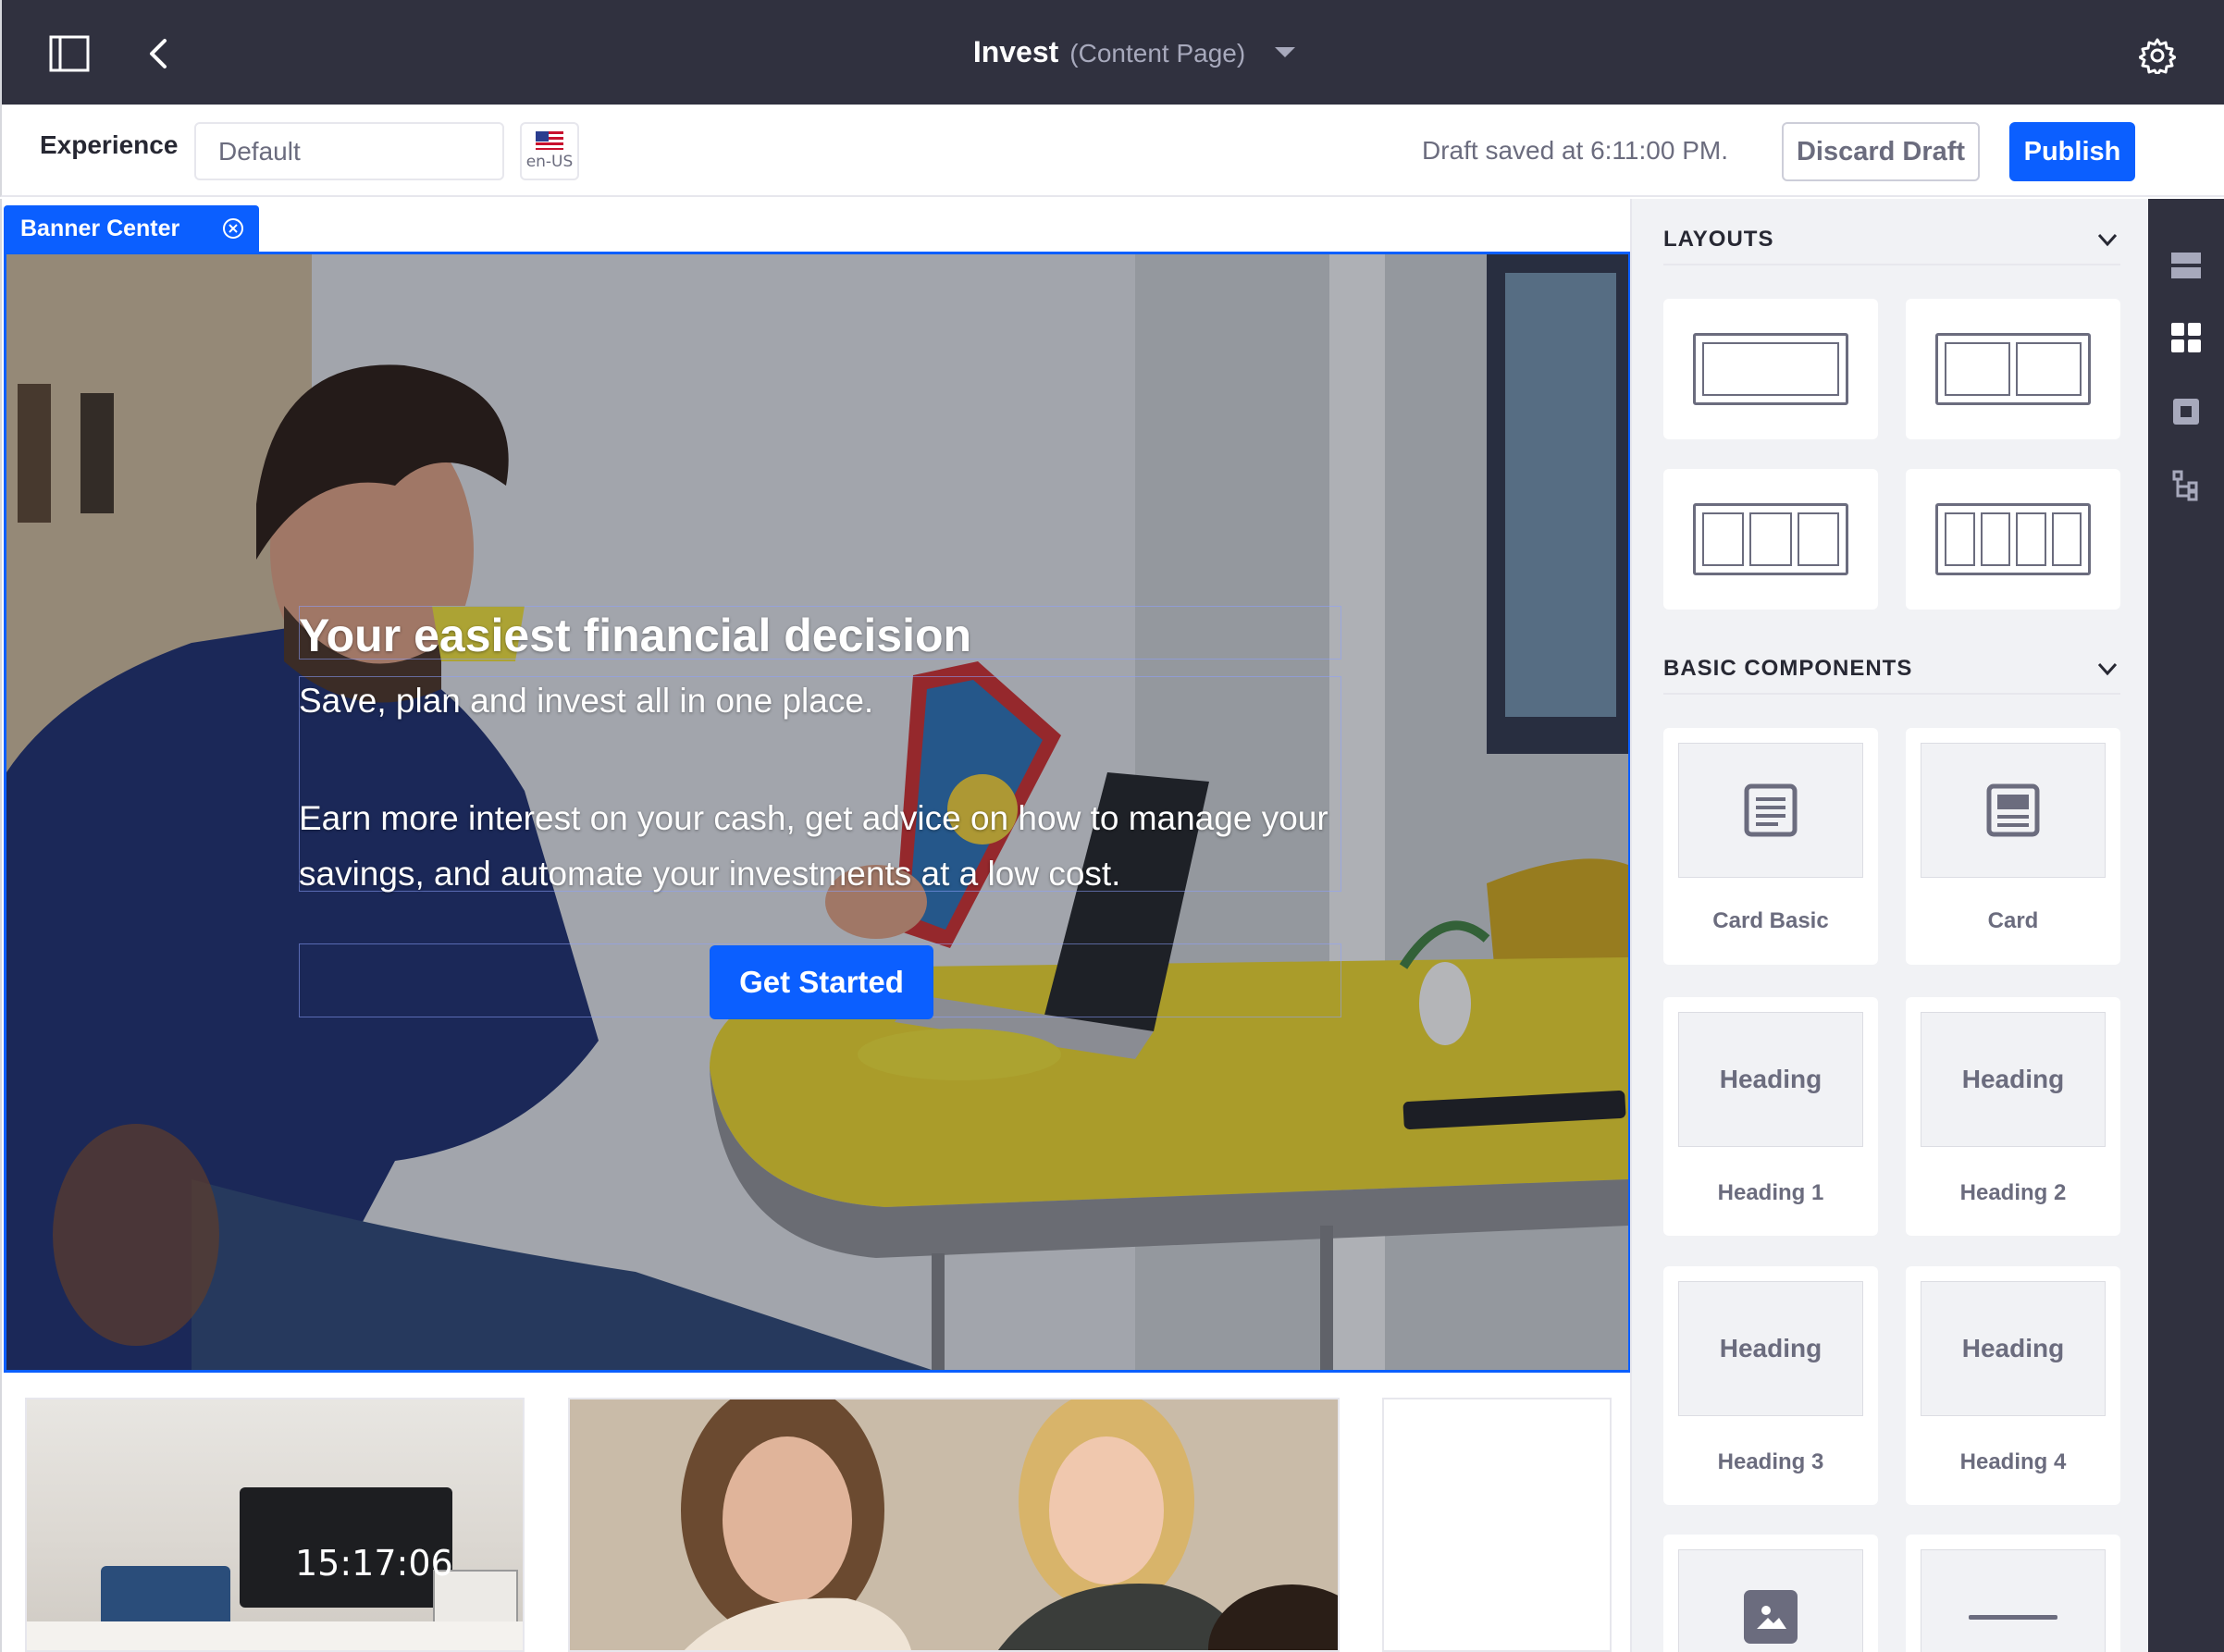 Image resolution: width=2224 pixels, height=1652 pixels. I want to click on publish-button: Publish, so click(2072, 151).